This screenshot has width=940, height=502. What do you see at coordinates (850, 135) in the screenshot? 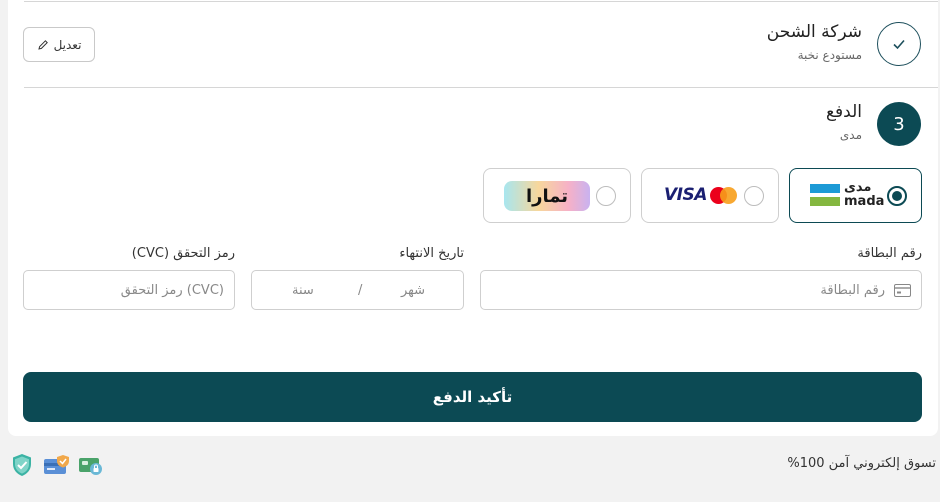
I see `payment-subtitle: مدى` at bounding box center [850, 135].